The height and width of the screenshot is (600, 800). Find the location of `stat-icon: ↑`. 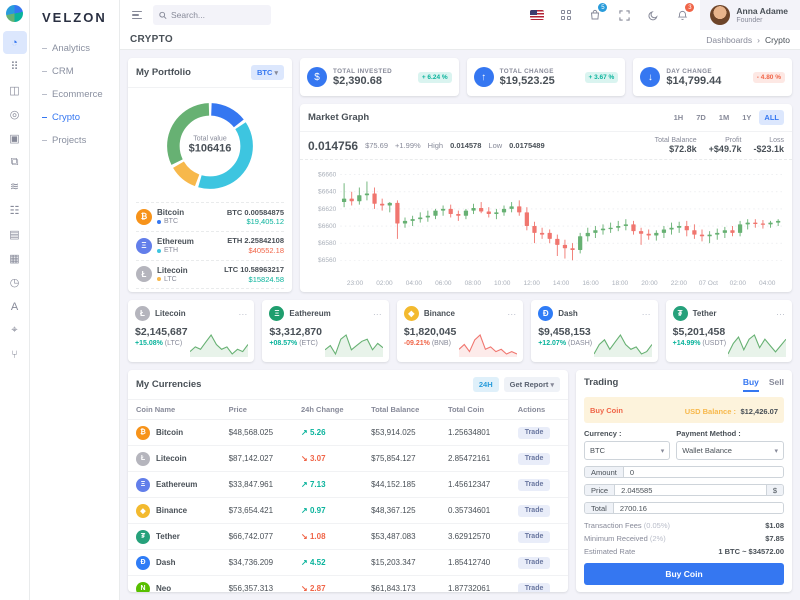

stat-icon: ↑ is located at coordinates (483, 77).